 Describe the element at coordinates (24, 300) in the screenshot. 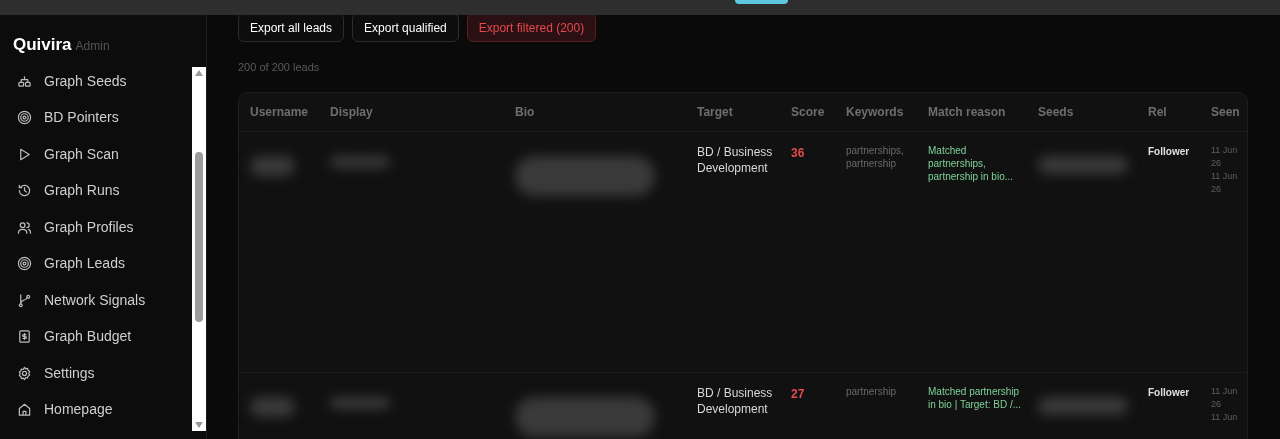

I see `branch-icon` at that location.